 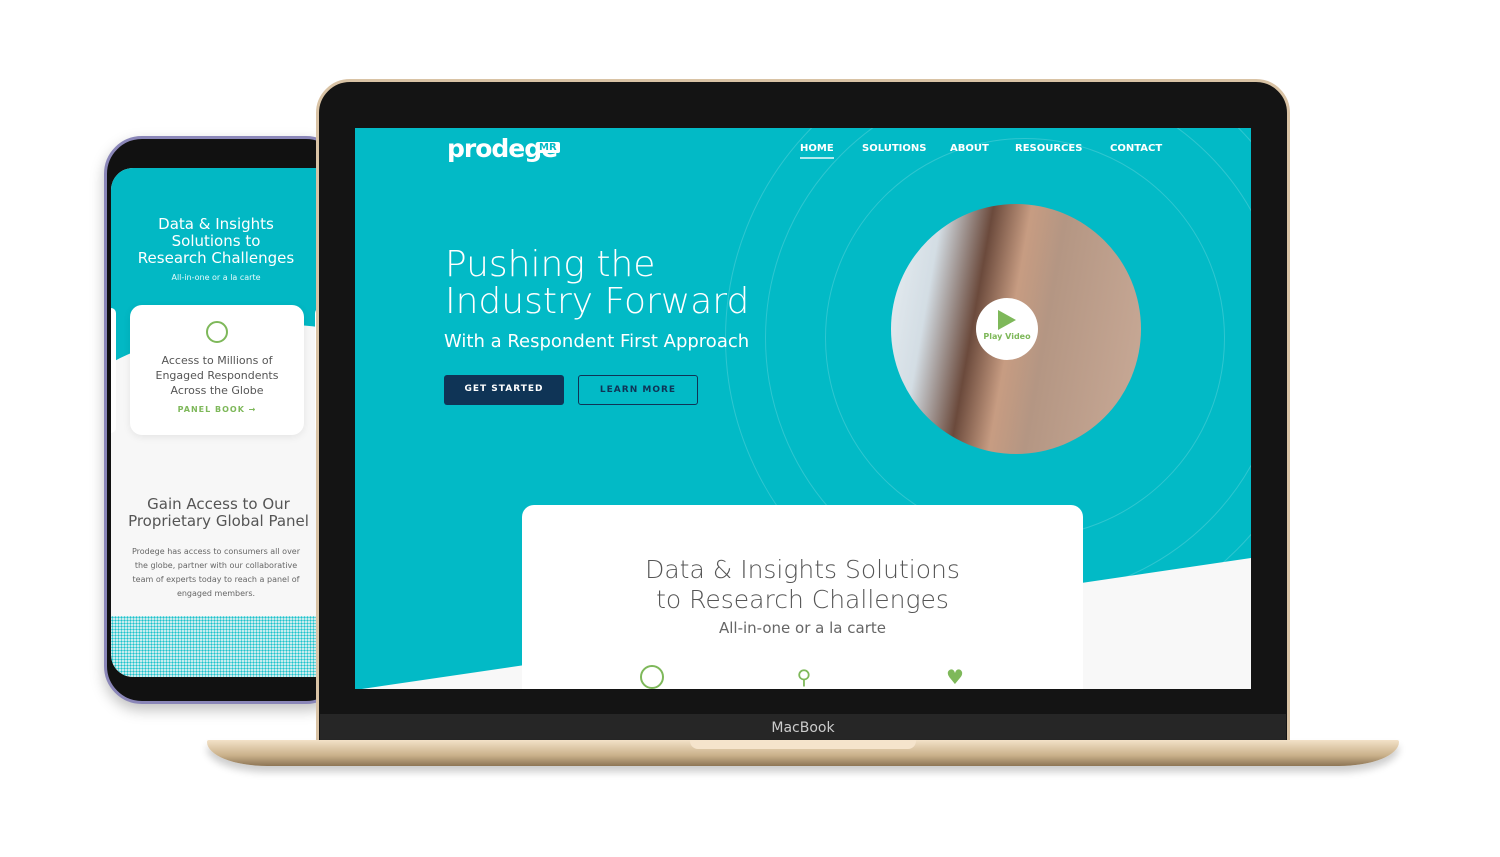 What do you see at coordinates (1136, 148) in the screenshot?
I see `nav-contact: CONTACT` at bounding box center [1136, 148].